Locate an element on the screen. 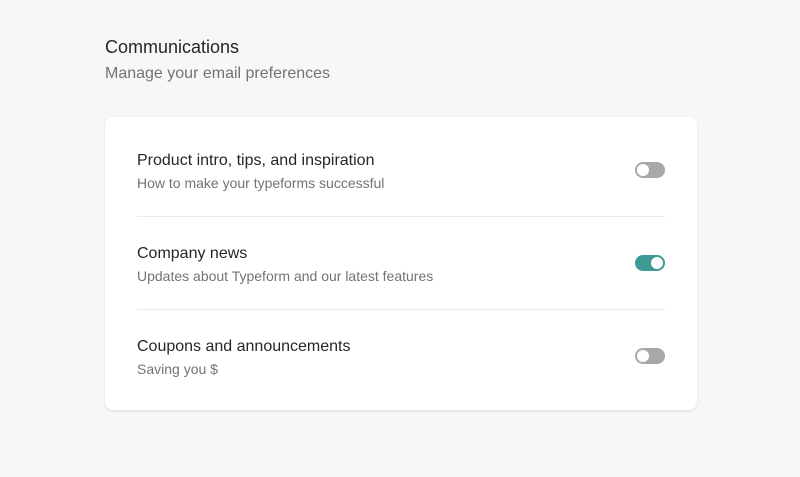 Image resolution: width=800 pixels, height=477 pixels. company-news-toggle is located at coordinates (650, 263).